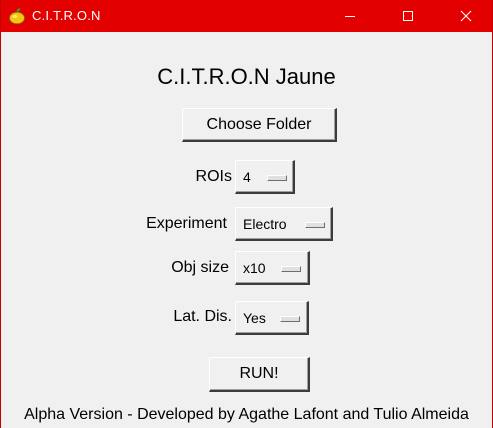 This screenshot has height=428, width=493. I want to click on close-icon, so click(466, 16).